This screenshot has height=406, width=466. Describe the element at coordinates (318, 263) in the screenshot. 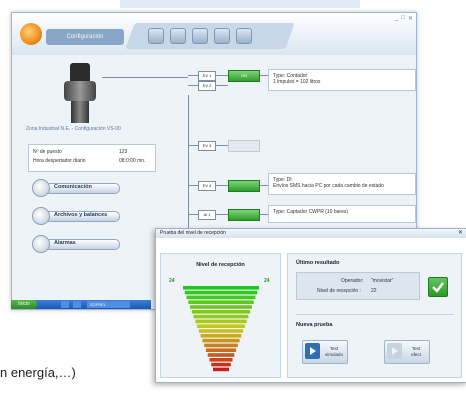

I see `result-header: Último resultado` at that location.